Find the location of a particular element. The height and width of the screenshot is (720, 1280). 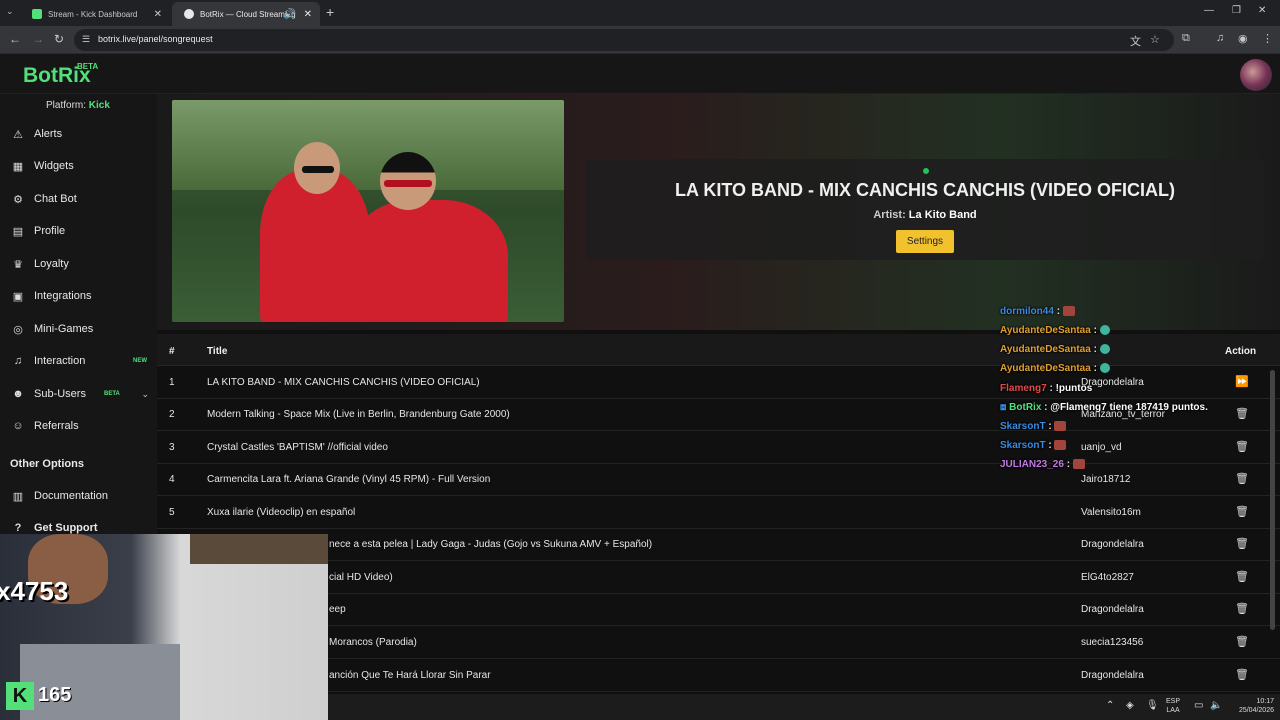

sidebar-item-integrations: ▣ Integrations is located at coordinates (82, 296).